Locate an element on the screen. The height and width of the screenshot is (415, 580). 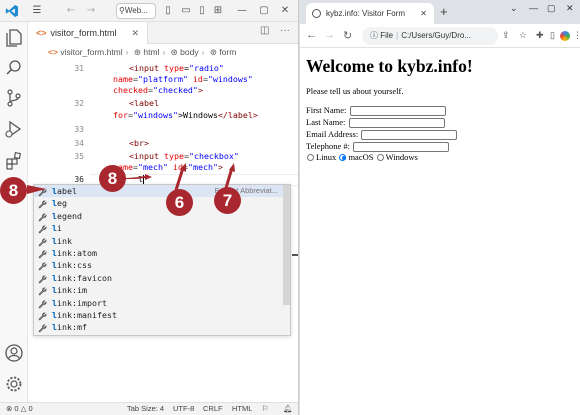
customize-layout-icon: ⊞ is located at coordinates (218, 11).